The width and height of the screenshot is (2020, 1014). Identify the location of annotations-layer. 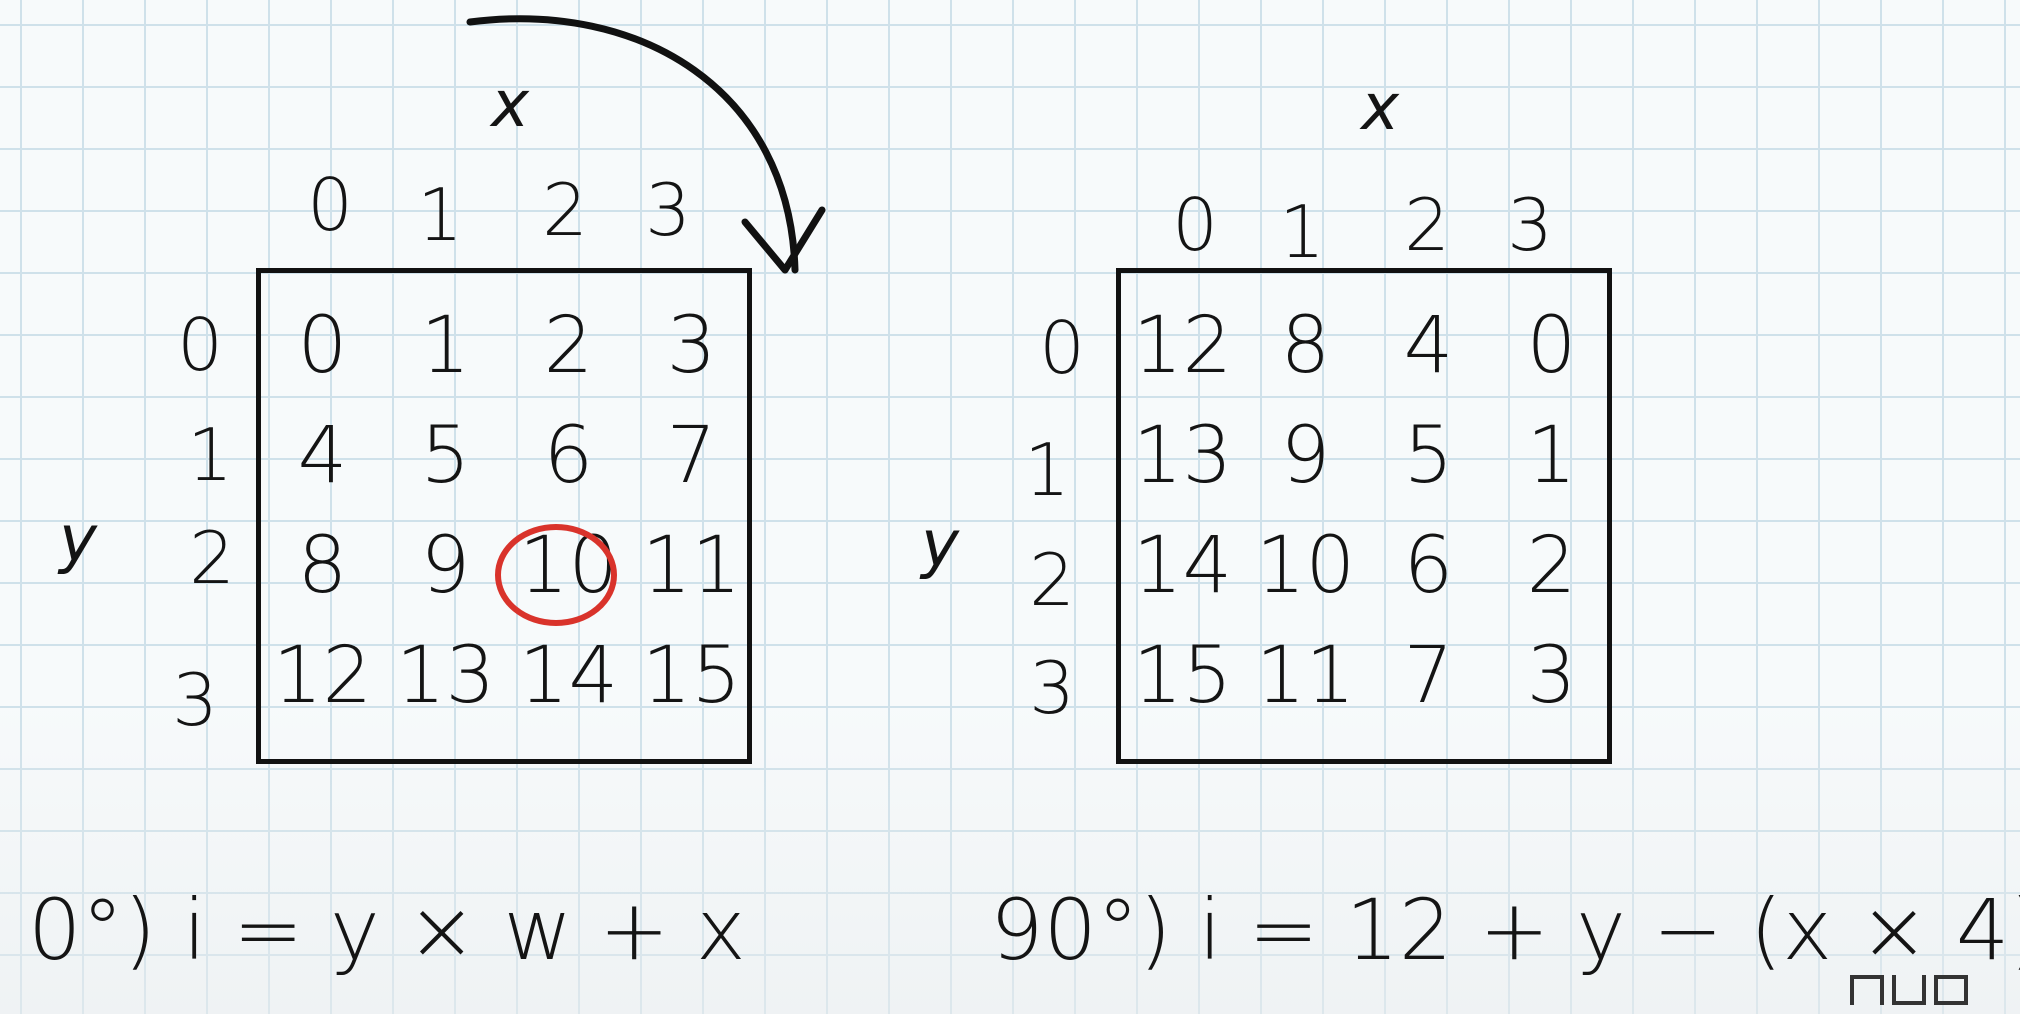
(646, 320).